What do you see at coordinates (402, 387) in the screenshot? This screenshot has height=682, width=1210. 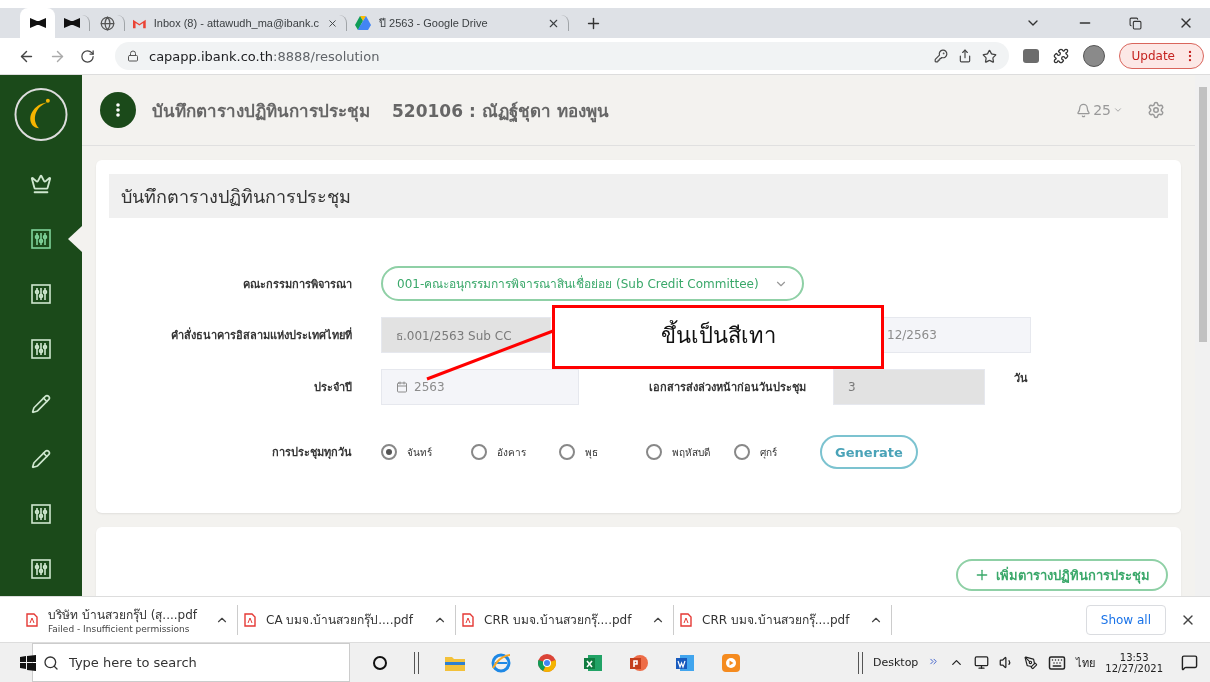 I see `calendar-icon` at bounding box center [402, 387].